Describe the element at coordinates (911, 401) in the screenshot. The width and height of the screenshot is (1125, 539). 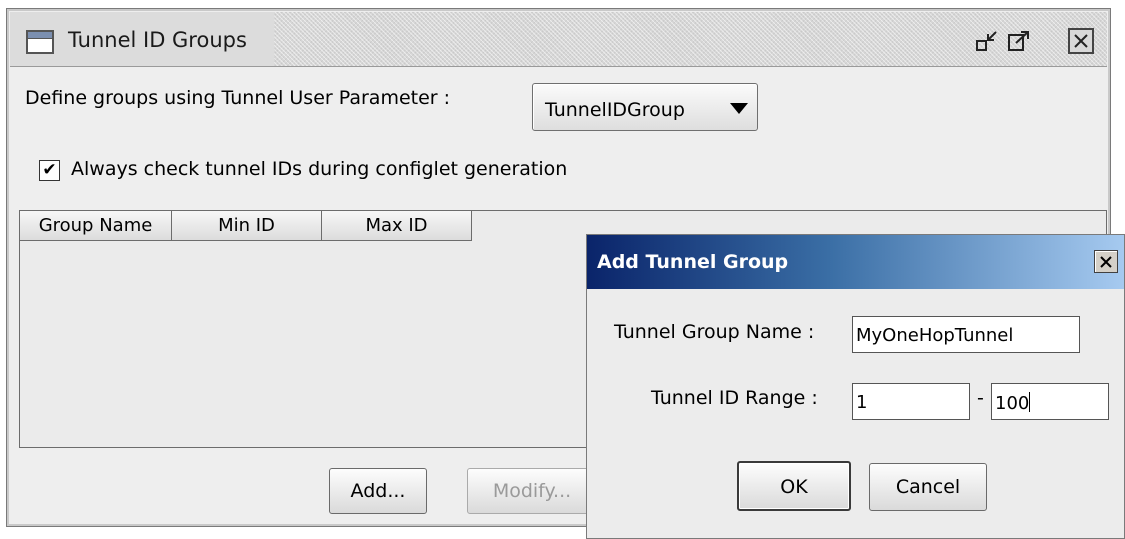
I see `range-min-input: 1` at that location.